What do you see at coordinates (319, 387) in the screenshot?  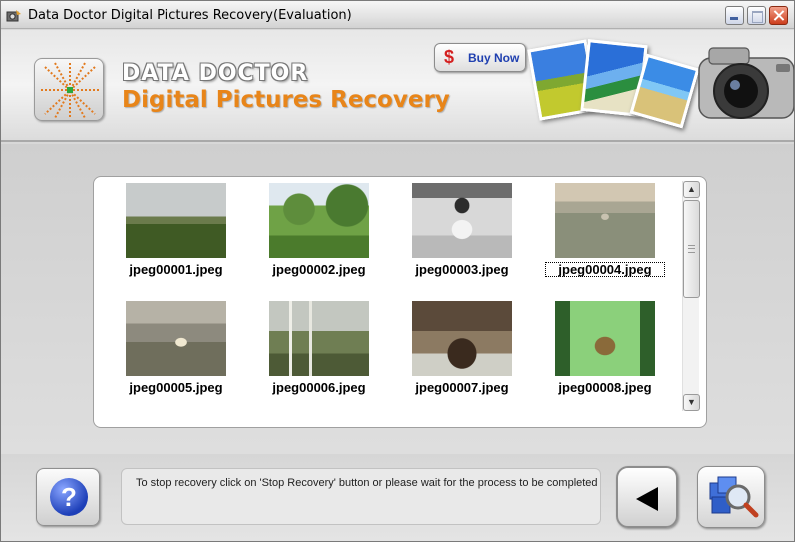 I see `thumbnail-label: jpeg00006.jpeg` at bounding box center [319, 387].